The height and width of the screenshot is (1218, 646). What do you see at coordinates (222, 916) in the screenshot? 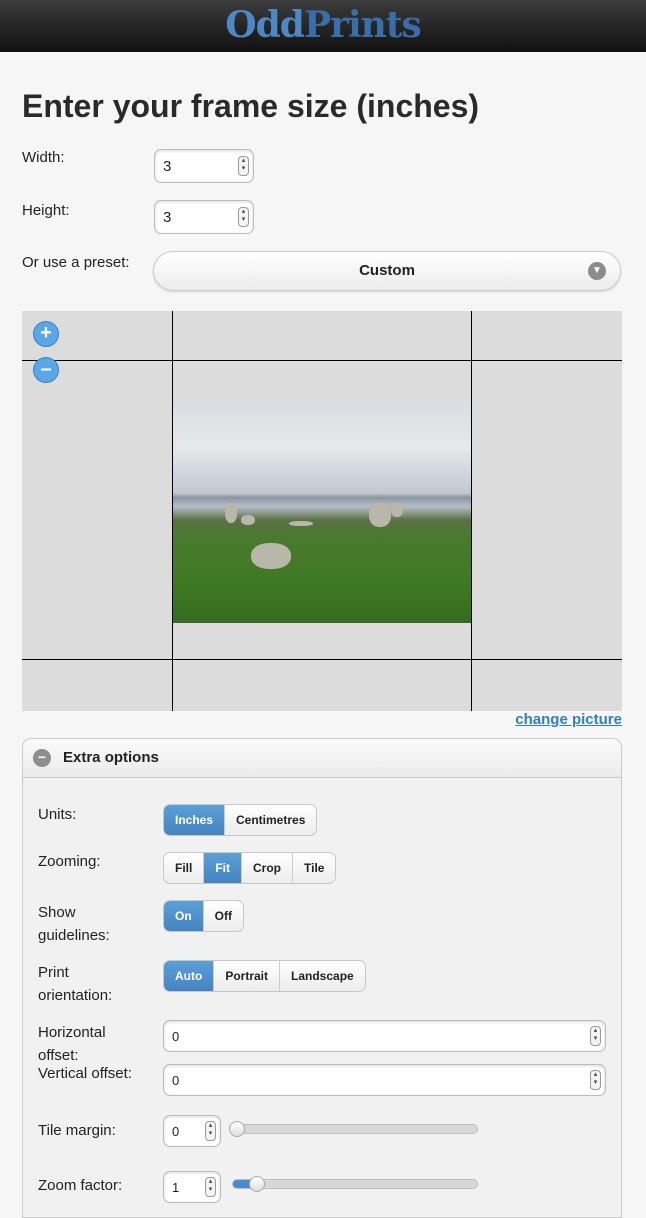
I see `guidelines-option-off: Off` at bounding box center [222, 916].